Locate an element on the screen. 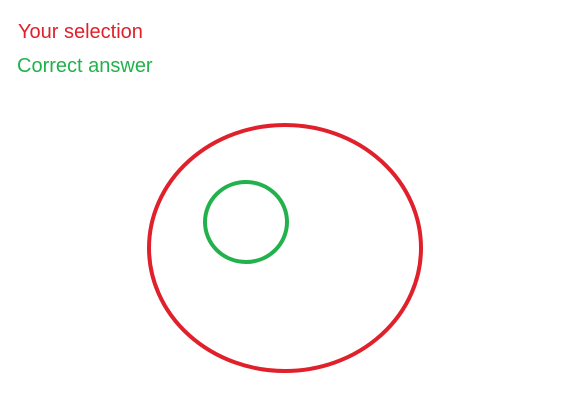 This screenshot has width=564, height=411. correct-answer-circle is located at coordinates (246, 222).